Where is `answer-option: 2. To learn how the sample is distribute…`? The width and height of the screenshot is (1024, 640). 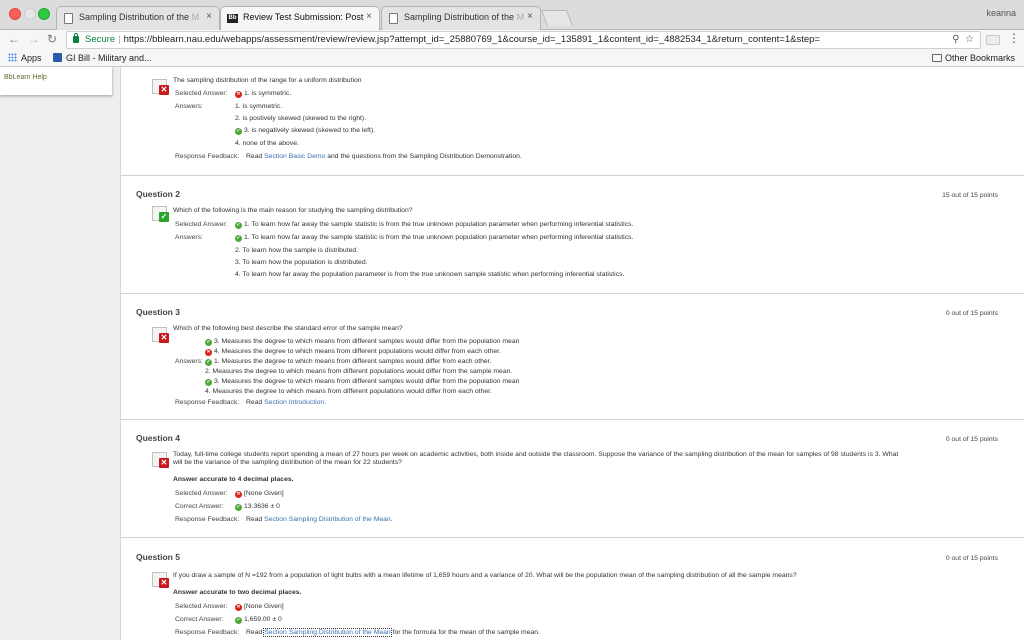 answer-option: 2. To learn how the sample is distribute… is located at coordinates (297, 250).